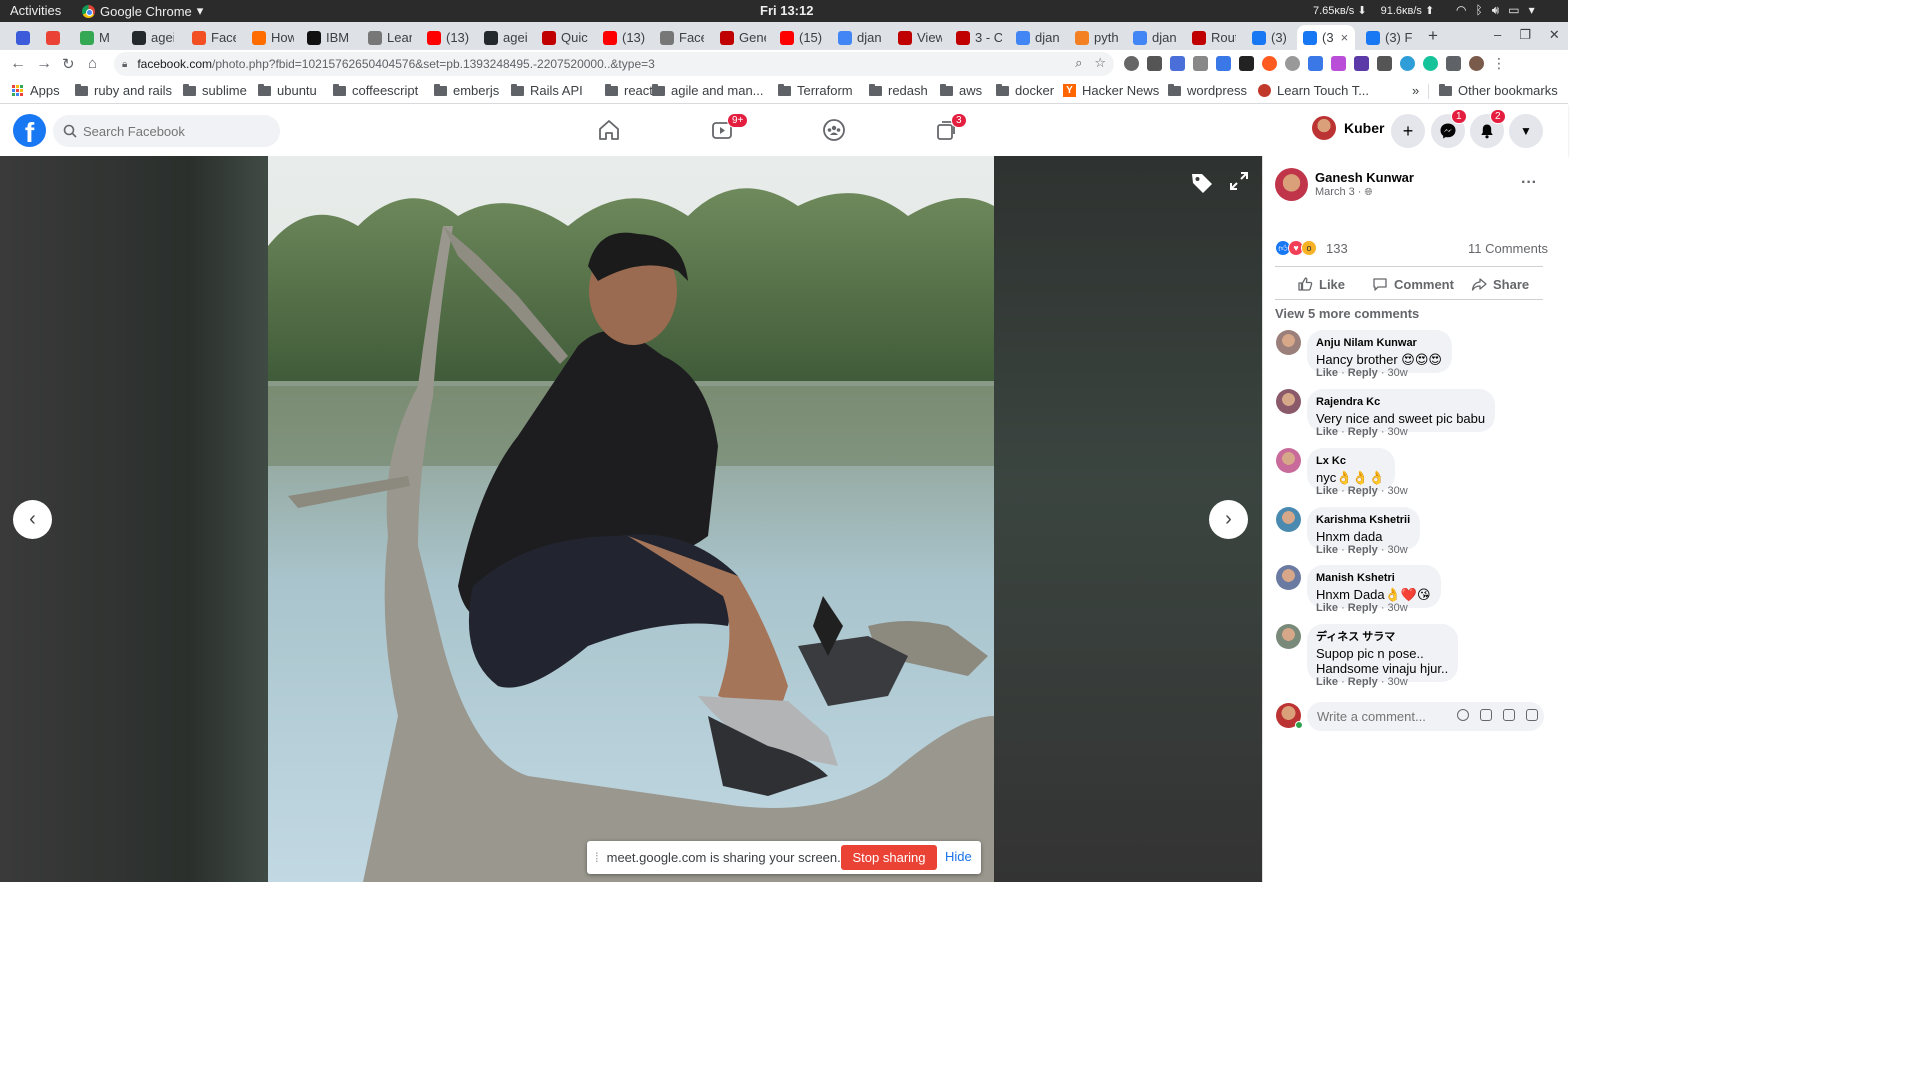 Image resolution: width=1920 pixels, height=1080 pixels. Describe the element at coordinates (1499, 63) in the screenshot. I see `menu-icon: ⋮` at that location.